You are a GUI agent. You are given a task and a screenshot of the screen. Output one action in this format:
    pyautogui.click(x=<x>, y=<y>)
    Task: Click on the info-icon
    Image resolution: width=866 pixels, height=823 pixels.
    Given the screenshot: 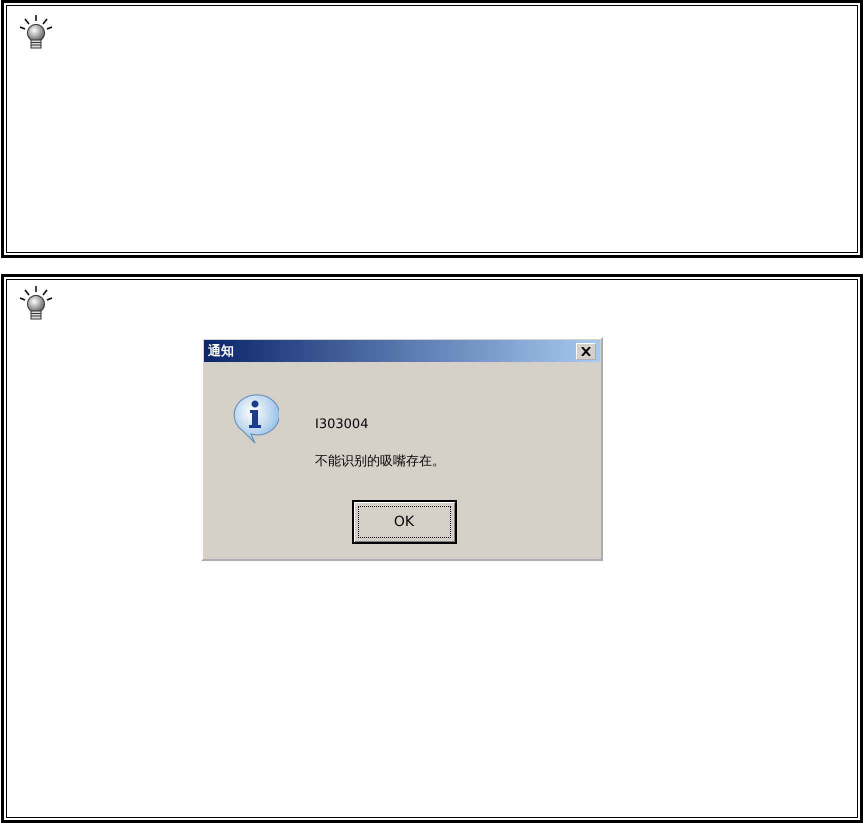 What is the action you would take?
    pyautogui.click(x=255, y=419)
    